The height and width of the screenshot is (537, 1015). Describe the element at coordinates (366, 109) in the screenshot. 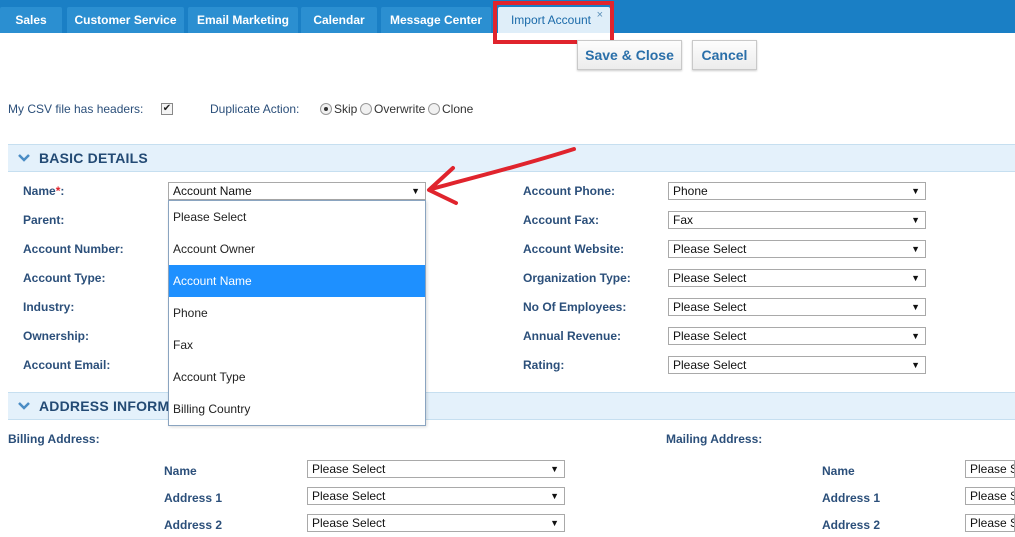

I see `radio-overwrite` at that location.